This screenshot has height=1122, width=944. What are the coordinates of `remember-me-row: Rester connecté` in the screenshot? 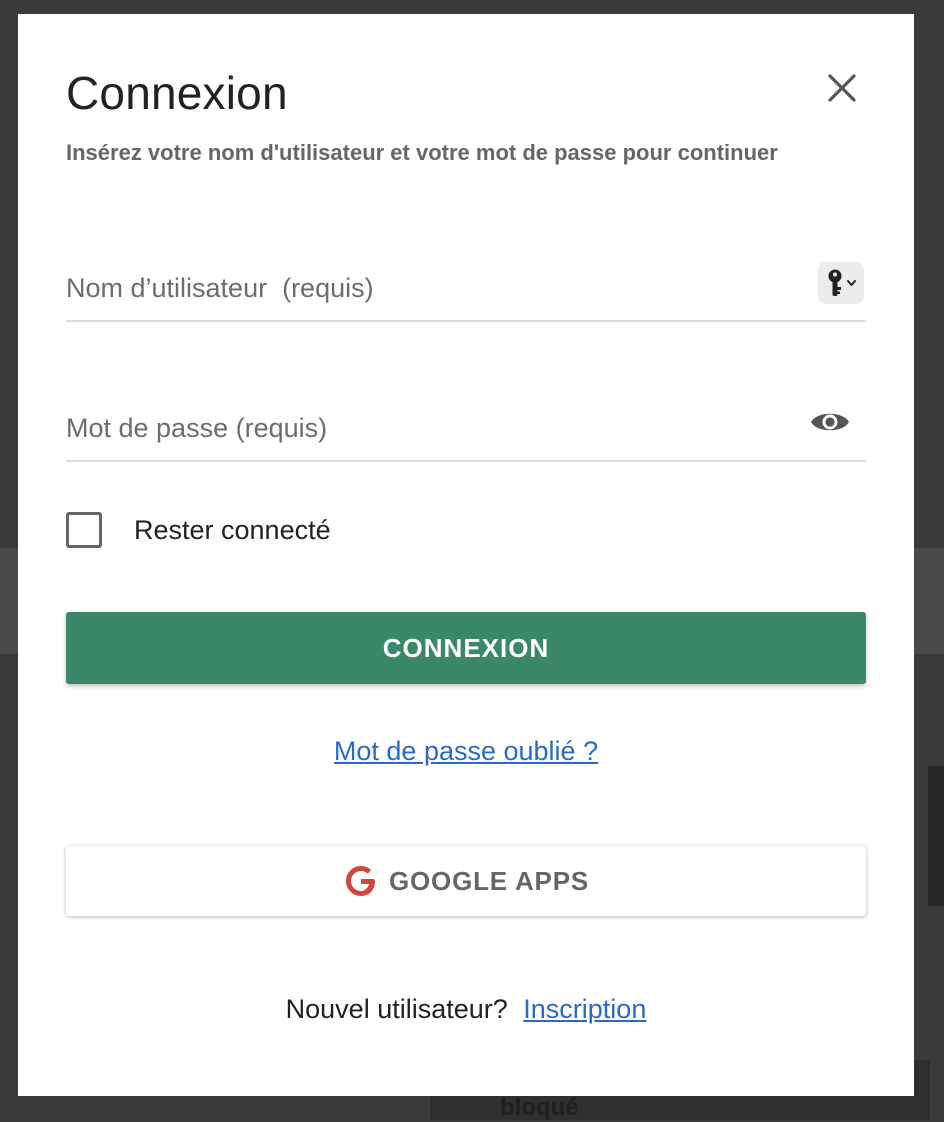 It's located at (266, 532).